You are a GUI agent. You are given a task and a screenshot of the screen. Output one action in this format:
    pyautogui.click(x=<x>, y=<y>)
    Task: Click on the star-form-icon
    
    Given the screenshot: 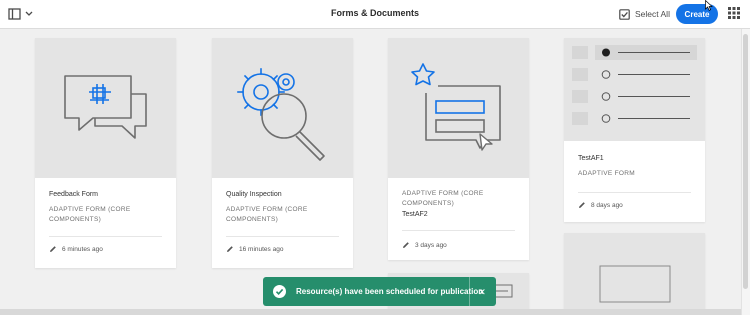 What is the action you would take?
    pyautogui.click(x=456, y=107)
    